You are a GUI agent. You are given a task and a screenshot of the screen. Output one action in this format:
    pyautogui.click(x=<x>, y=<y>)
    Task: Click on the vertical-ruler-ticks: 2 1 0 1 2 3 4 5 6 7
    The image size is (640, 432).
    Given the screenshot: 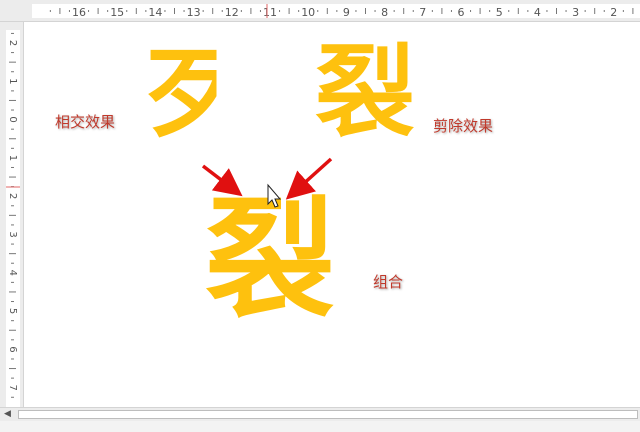 What is the action you would take?
    pyautogui.click(x=13, y=215)
    